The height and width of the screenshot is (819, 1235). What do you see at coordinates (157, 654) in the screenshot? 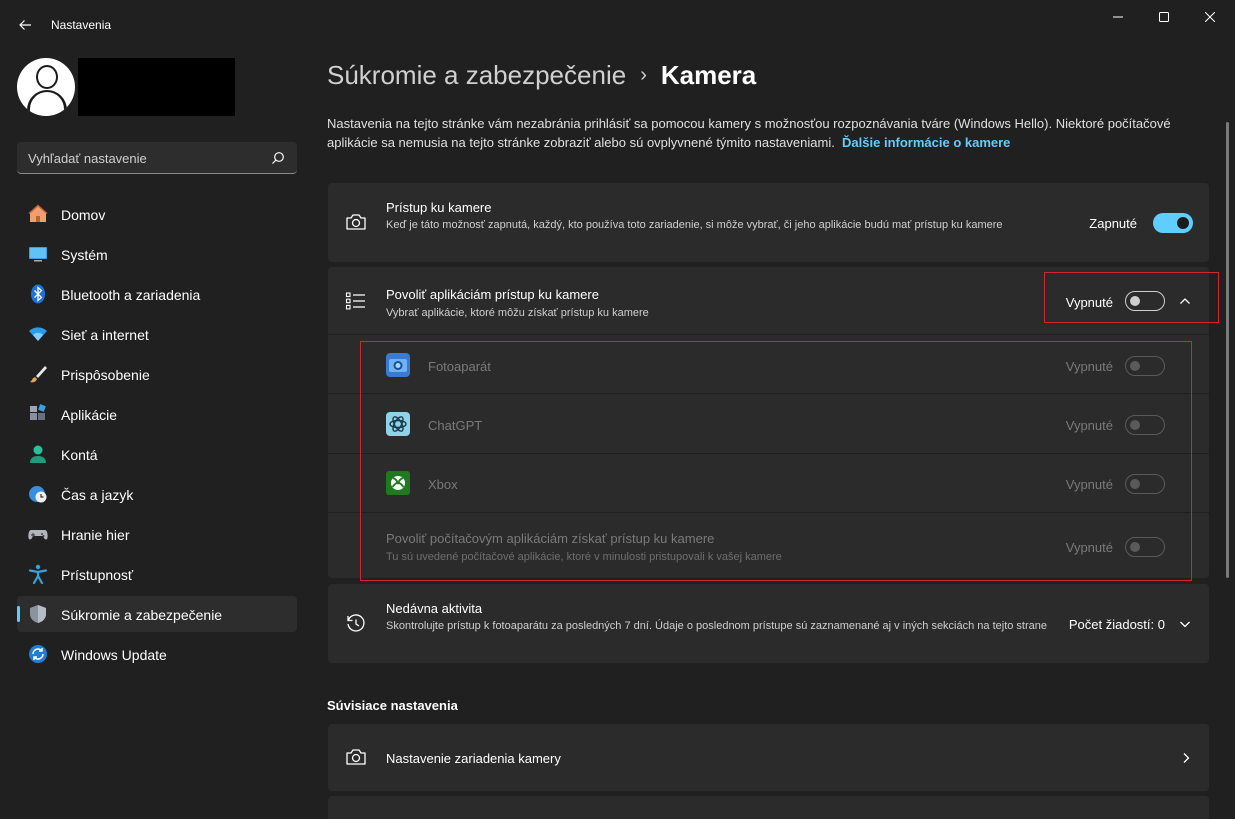
I see `sidebar-item-windows-update: Windows Update` at bounding box center [157, 654].